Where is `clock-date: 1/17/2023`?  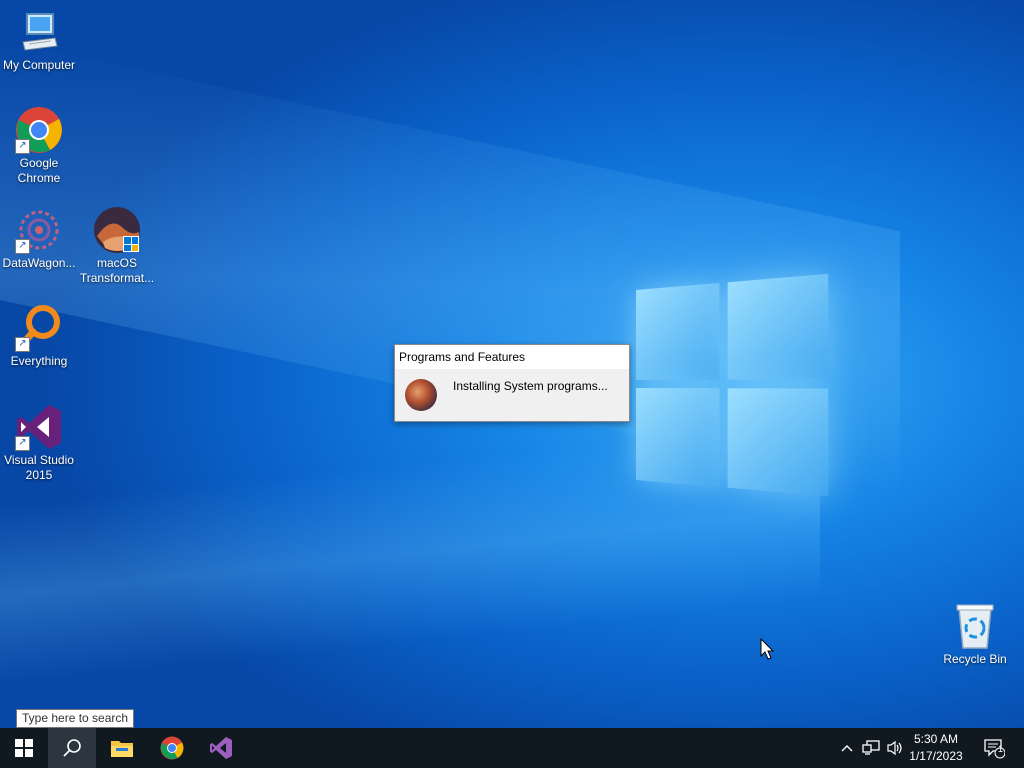 clock-date: 1/17/2023 is located at coordinates (936, 756).